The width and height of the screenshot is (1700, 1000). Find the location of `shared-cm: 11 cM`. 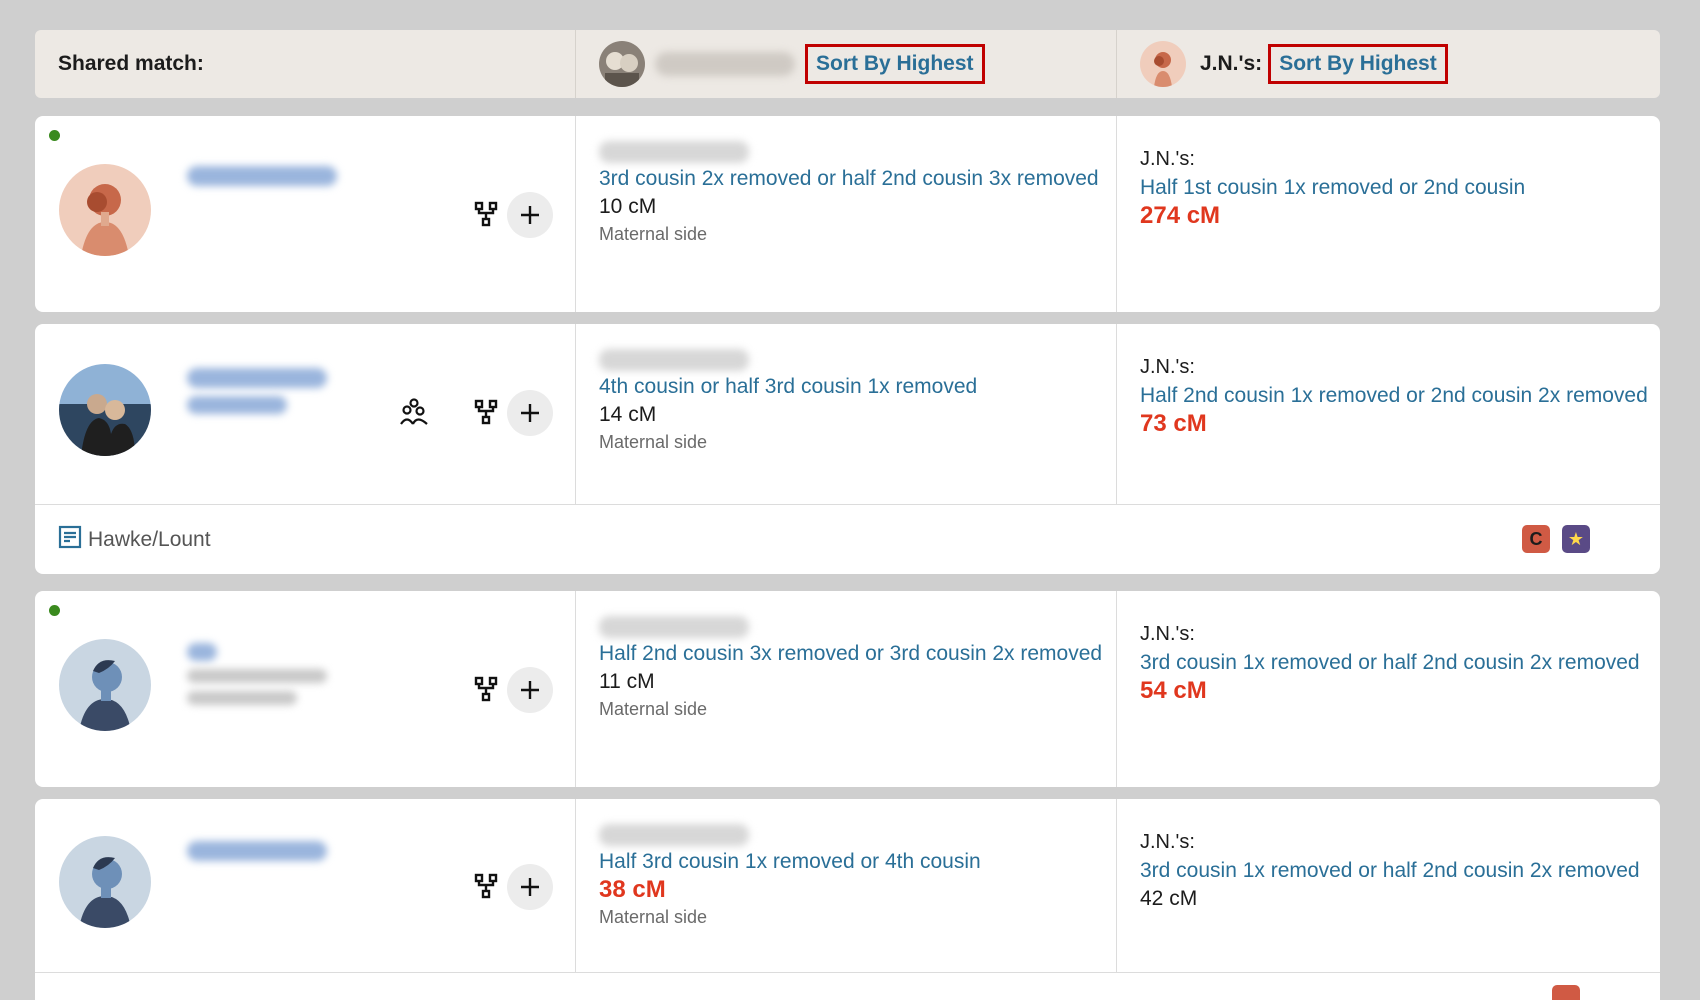

shared-cm: 11 cM is located at coordinates (627, 681).